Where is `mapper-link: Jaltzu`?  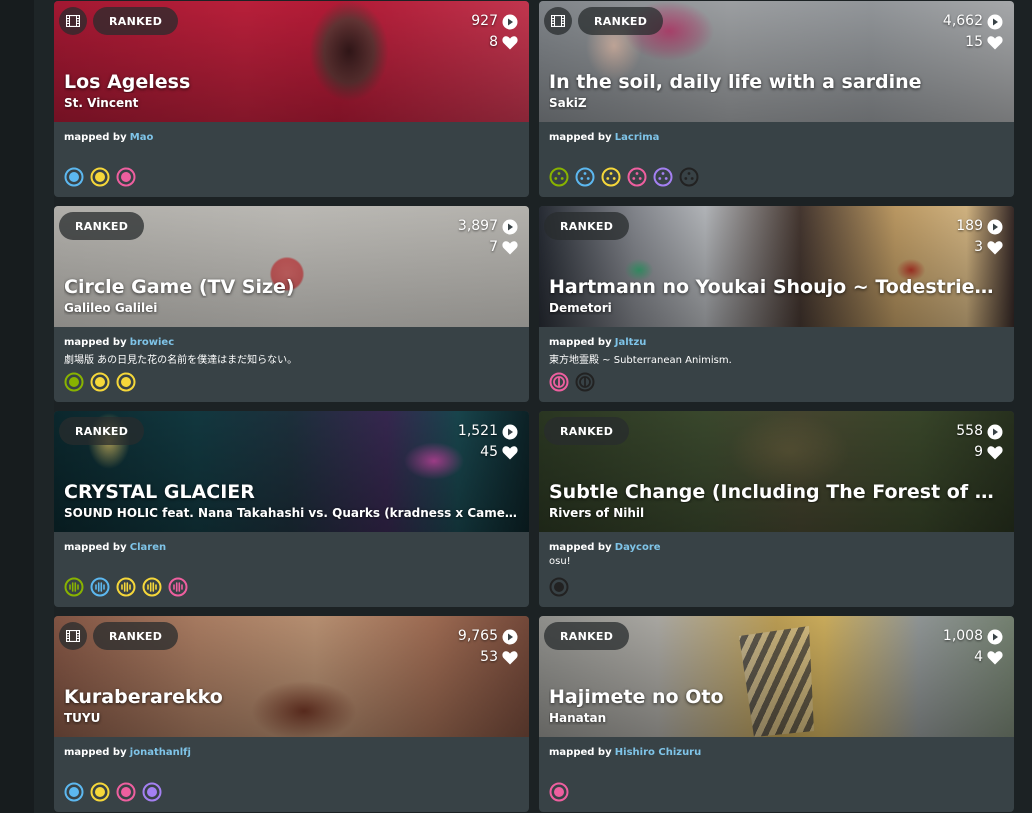
mapper-link: Jaltzu is located at coordinates (631, 342).